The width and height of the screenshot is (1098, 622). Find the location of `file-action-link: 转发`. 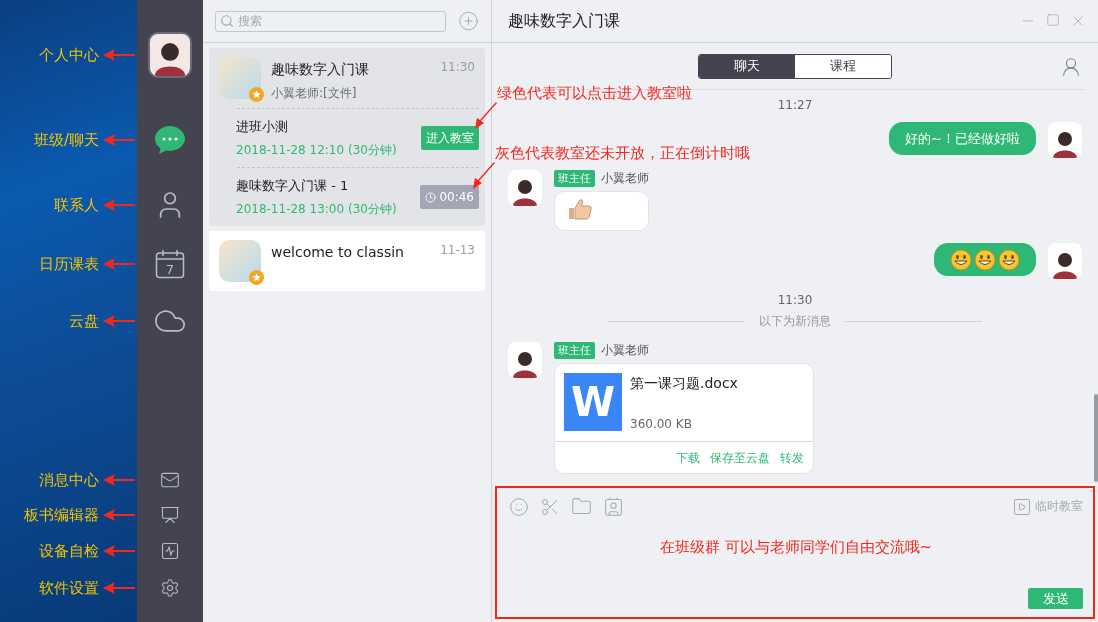

file-action-link: 转发 is located at coordinates (792, 458).